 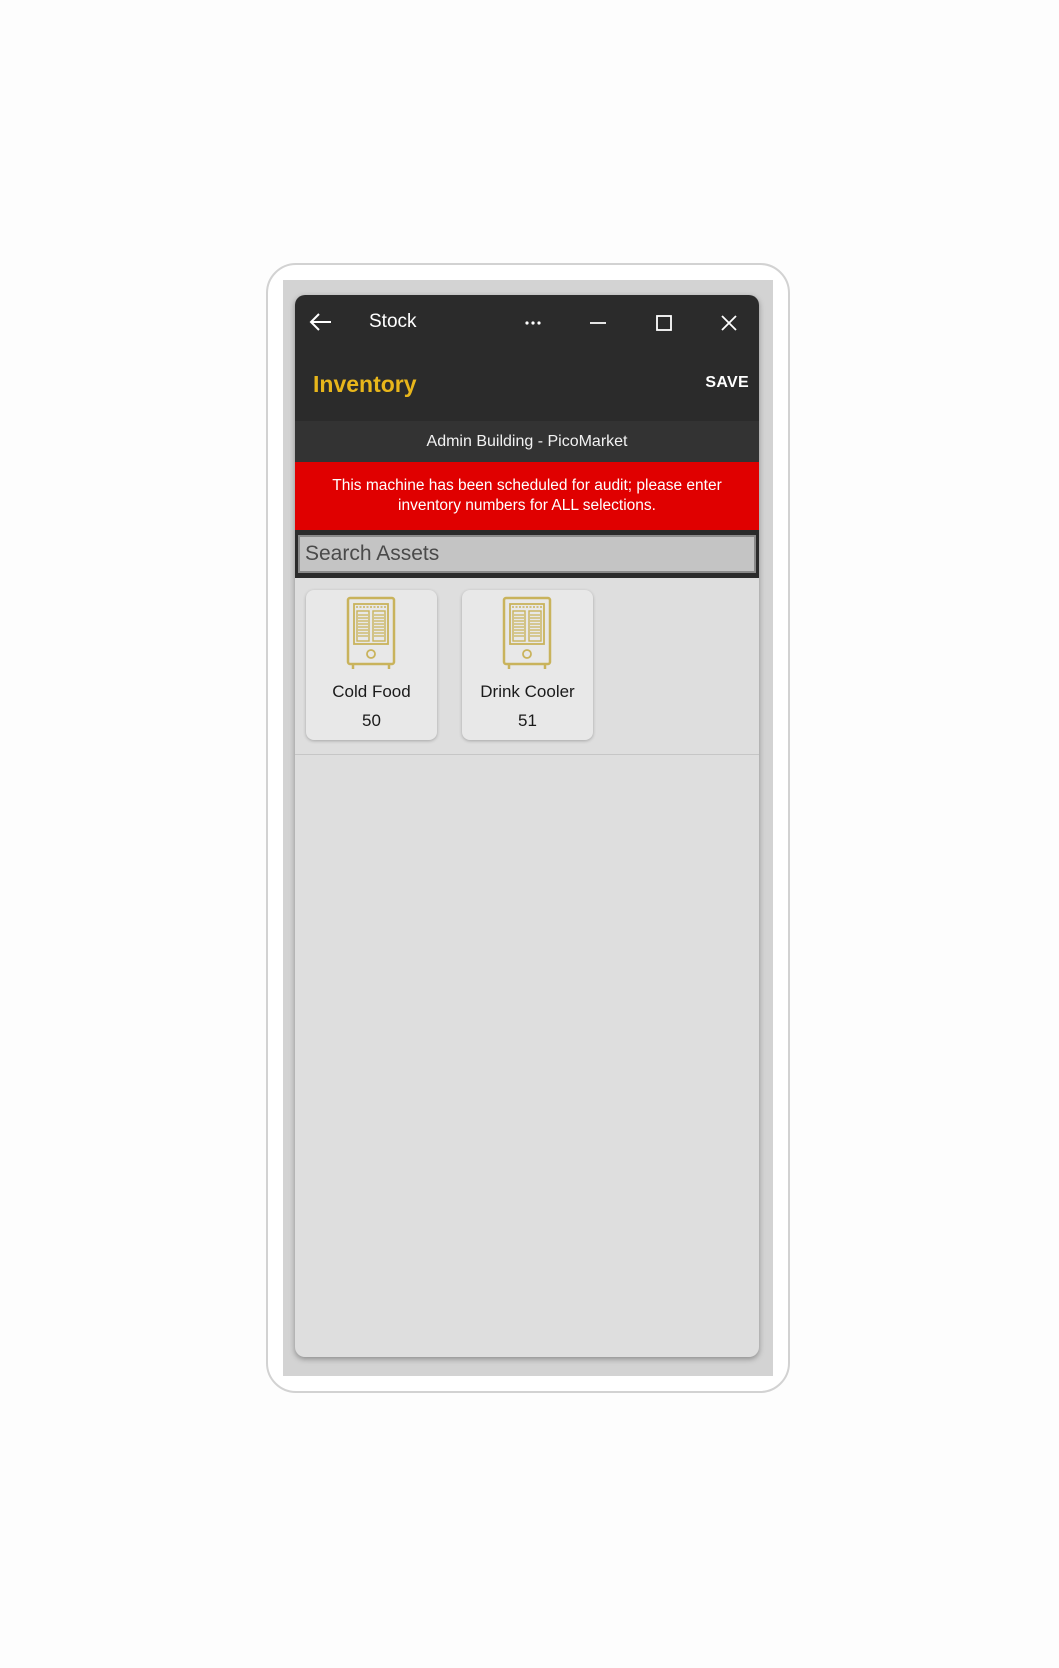 I want to click on more-icon, so click(x=533, y=323).